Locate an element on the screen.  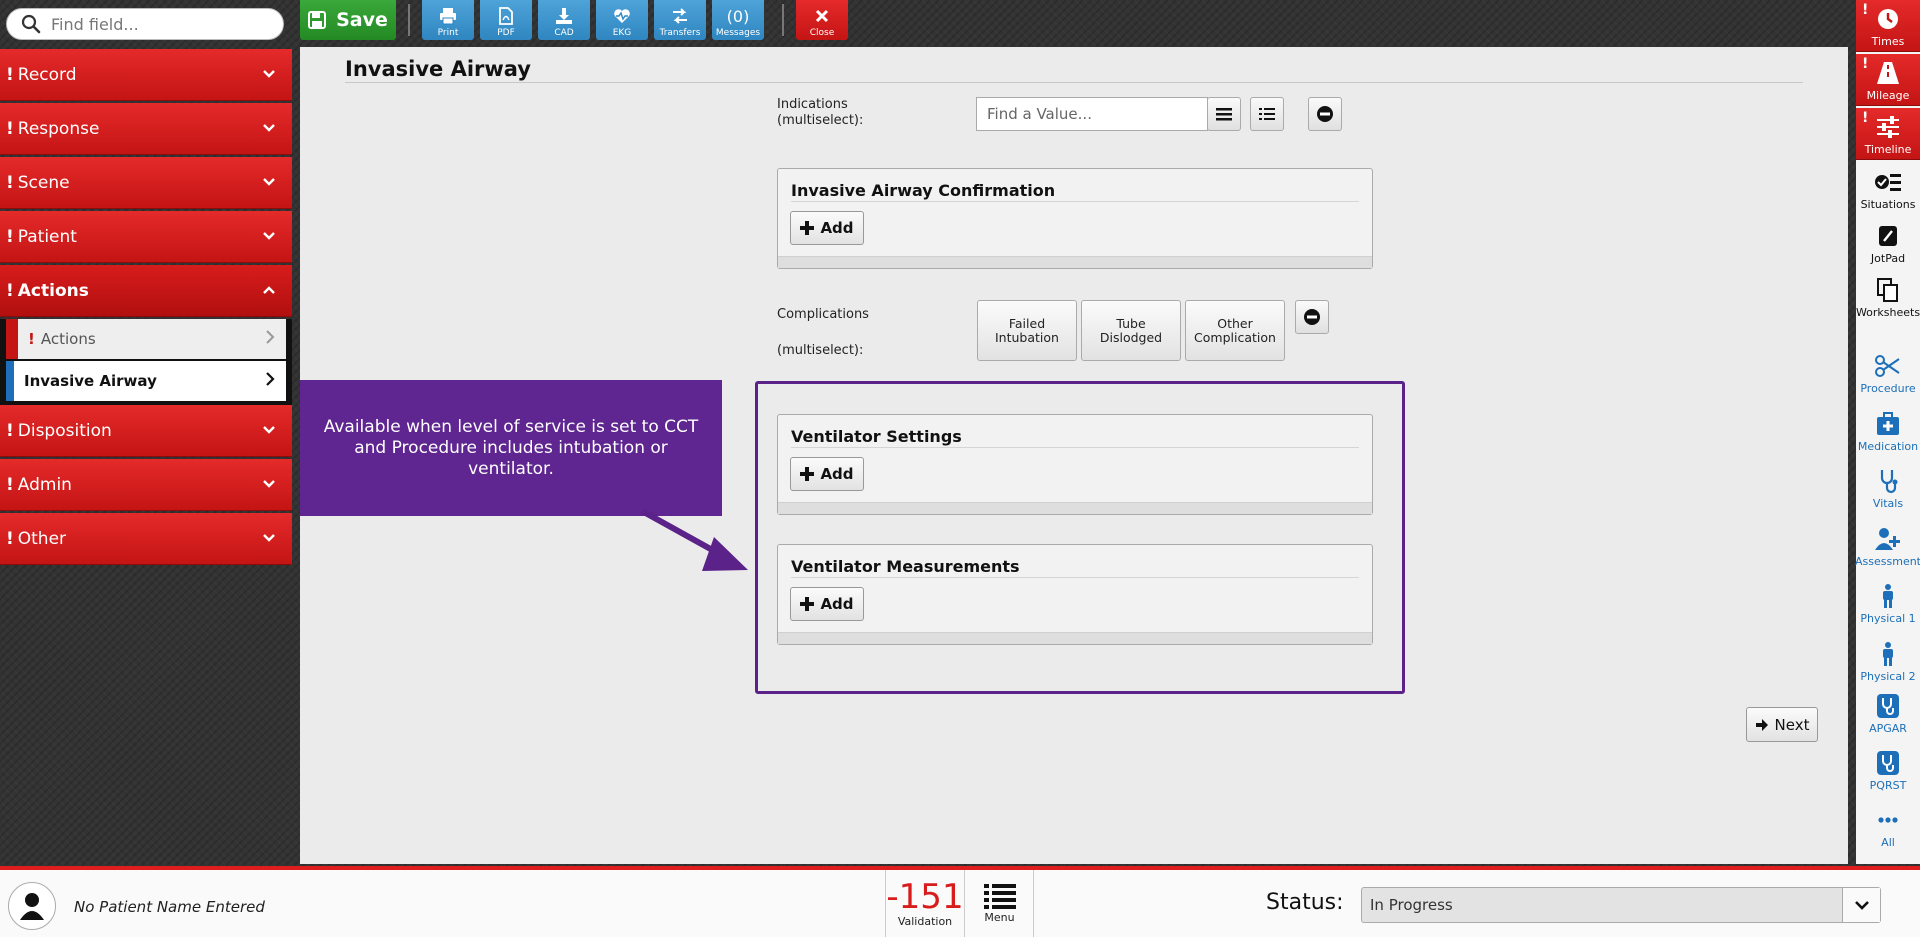
pdf-label: PDF is located at coordinates (506, 33).